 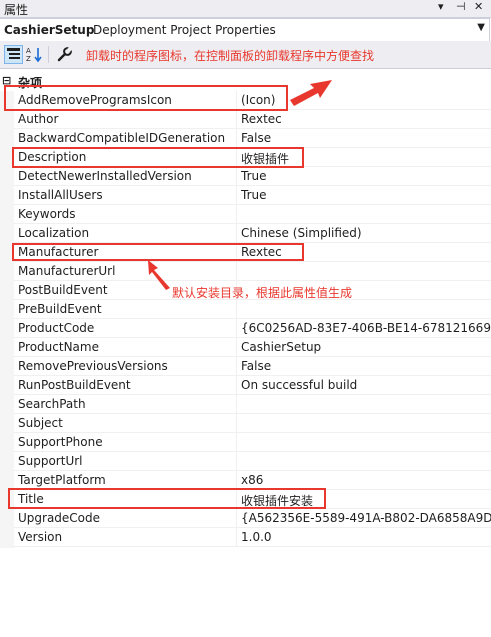 What do you see at coordinates (47, 214) in the screenshot?
I see `property-name: Keywords` at bounding box center [47, 214].